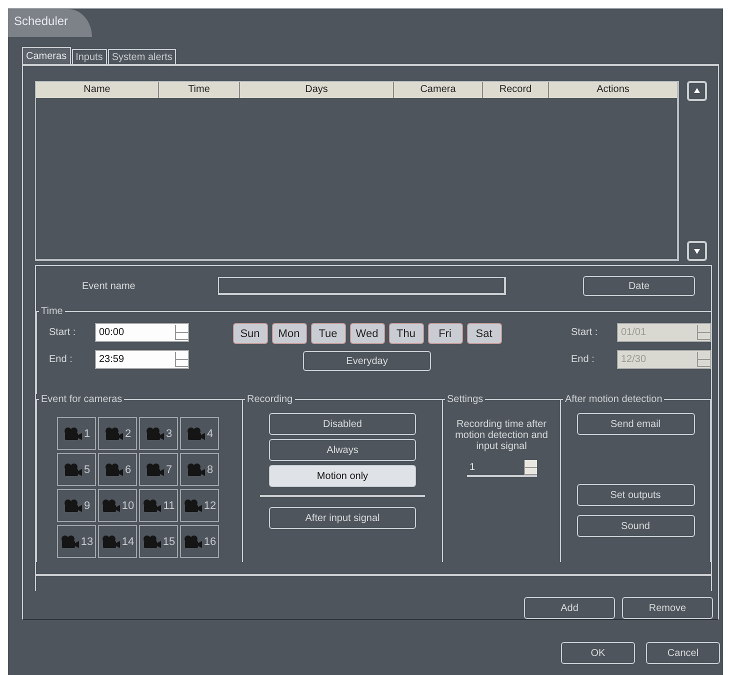 The width and height of the screenshot is (729, 675). Describe the element at coordinates (639, 286) in the screenshot. I see `date-button: Date` at that location.